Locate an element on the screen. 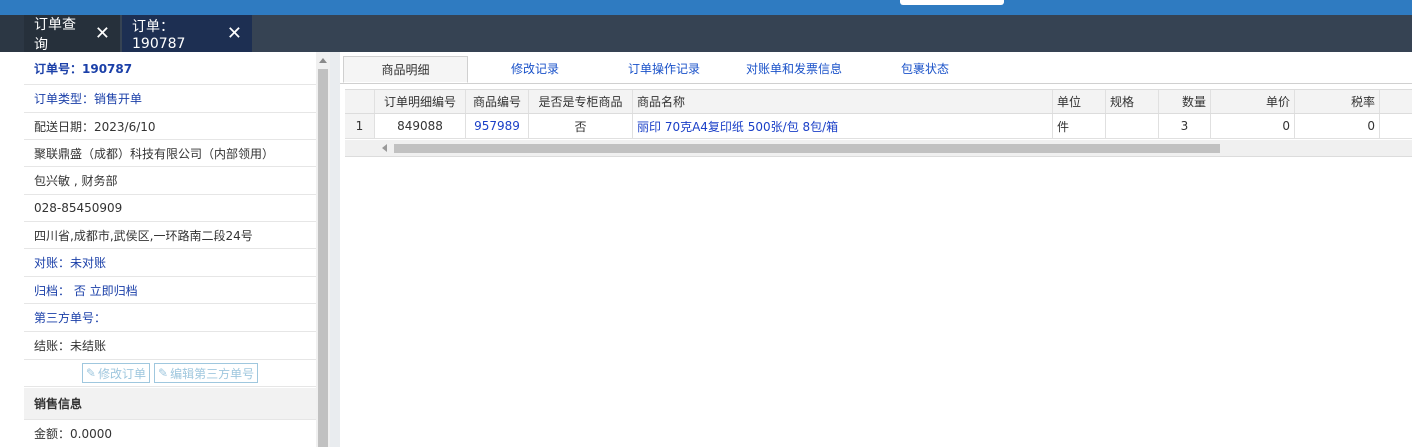 This screenshot has width=1412, height=447. tab-strip: 订单查询 ✕ 订单：190787 ✕ is located at coordinates (706, 34).